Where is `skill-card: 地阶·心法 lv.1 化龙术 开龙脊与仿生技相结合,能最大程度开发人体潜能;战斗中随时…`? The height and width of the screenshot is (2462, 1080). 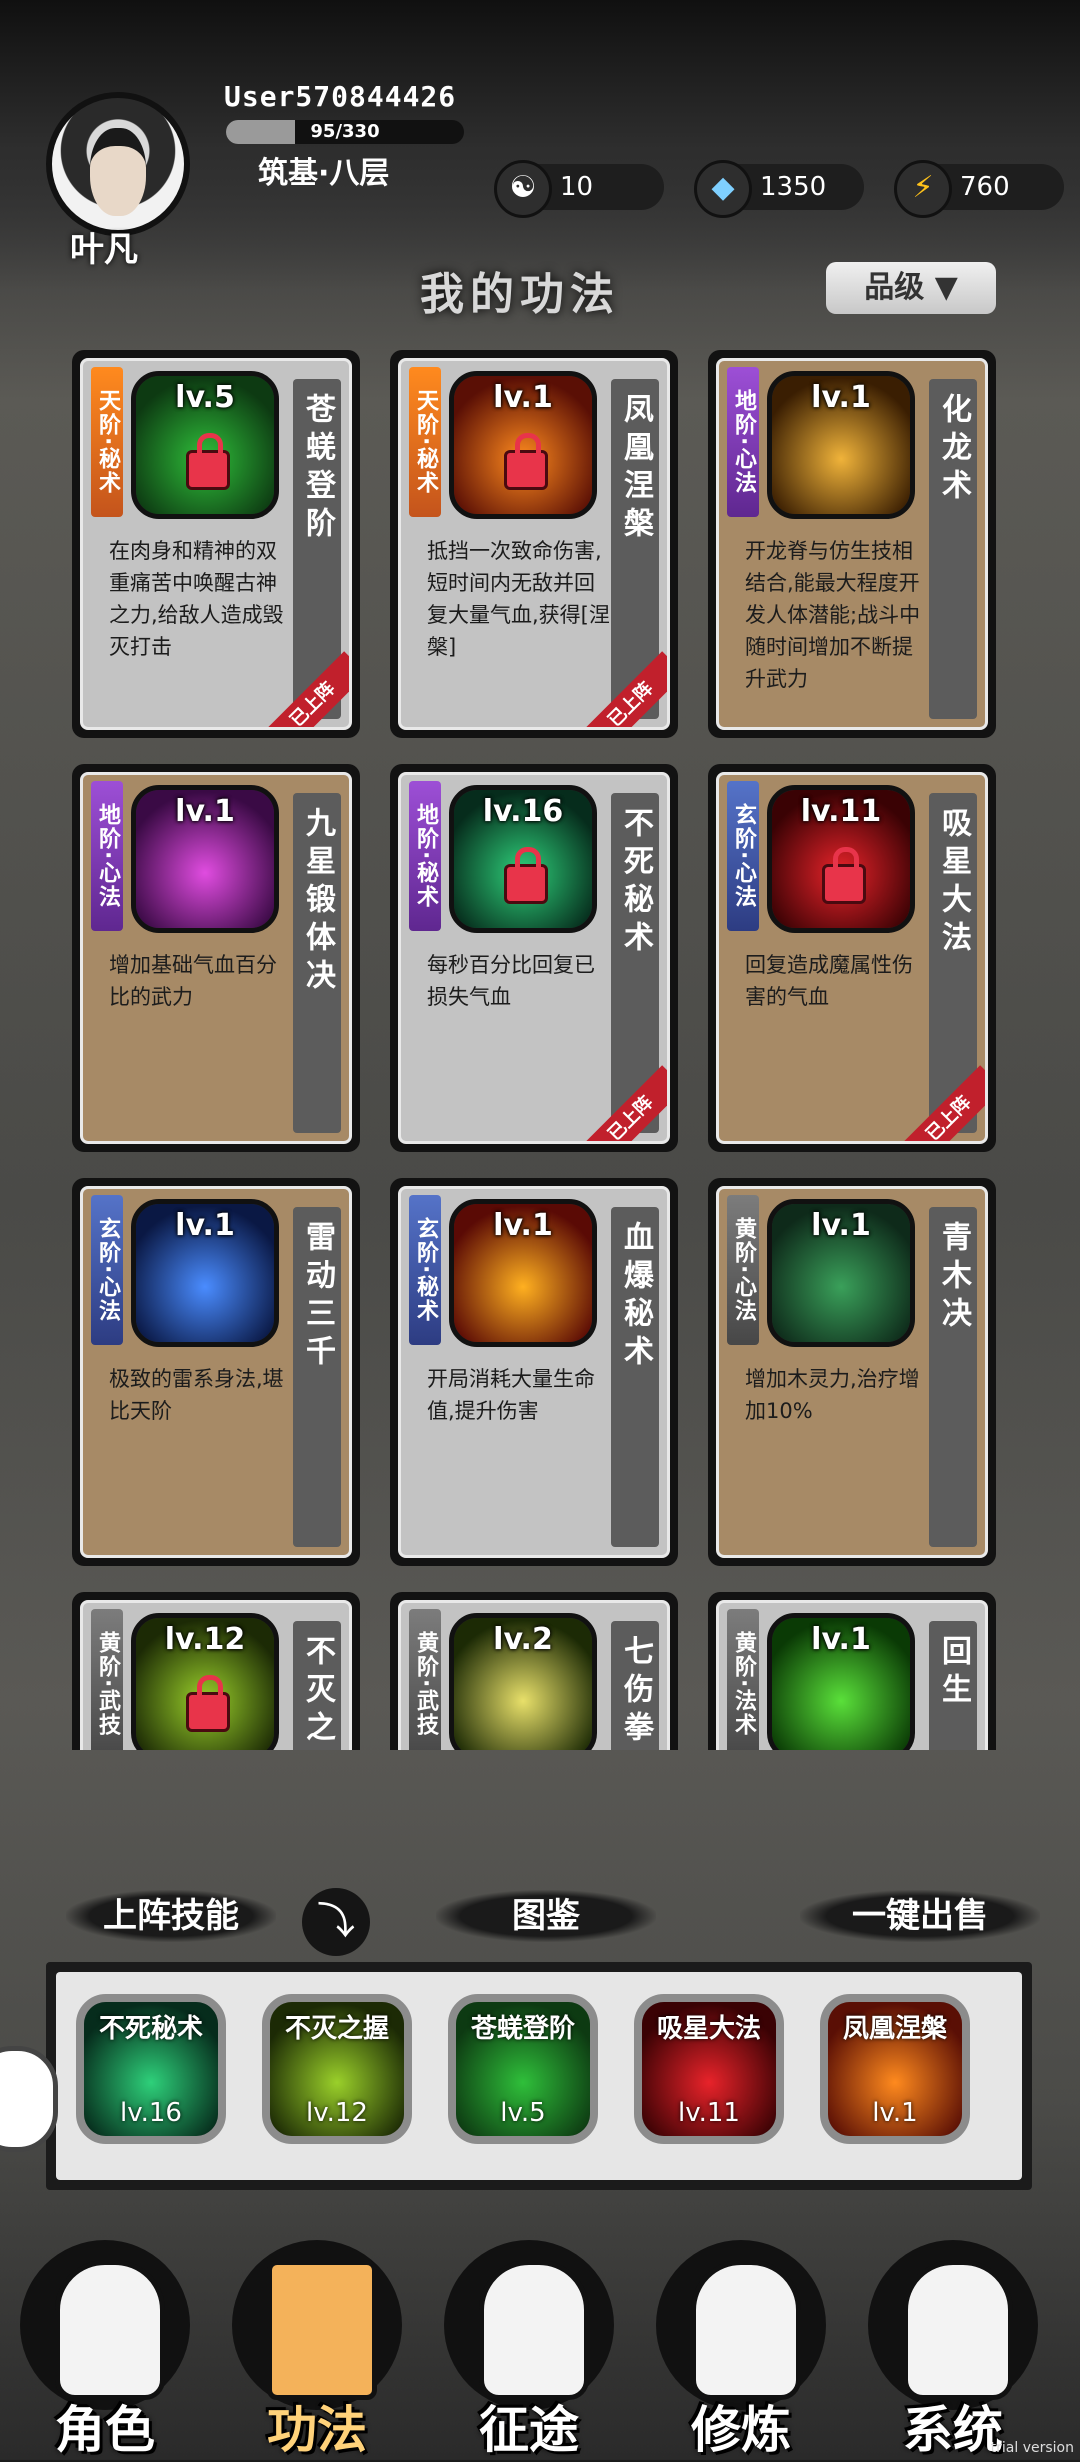
skill-card: 地阶·心法 lv.1 化龙术 开龙脊与仿生技相结合,能最大程度开发人体潜能;战斗中随时… is located at coordinates (852, 544).